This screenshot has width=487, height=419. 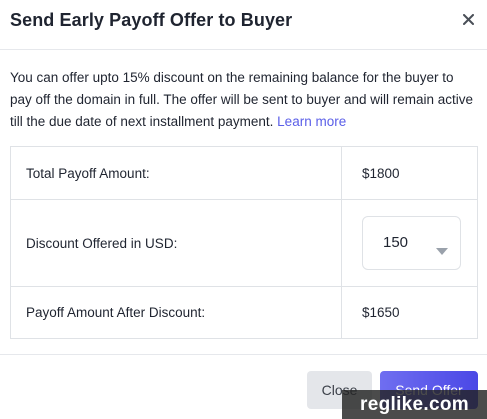 What do you see at coordinates (176, 312) in the screenshot?
I see `after-discount-label: Payoff Amount After Discount:` at bounding box center [176, 312].